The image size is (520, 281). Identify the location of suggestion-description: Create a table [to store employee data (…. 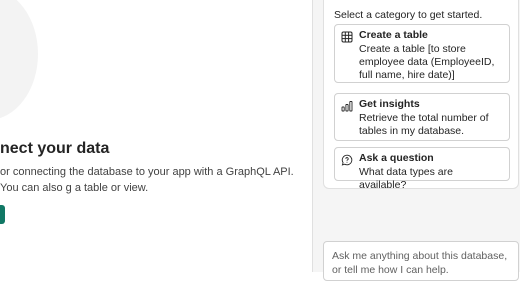
(427, 62).